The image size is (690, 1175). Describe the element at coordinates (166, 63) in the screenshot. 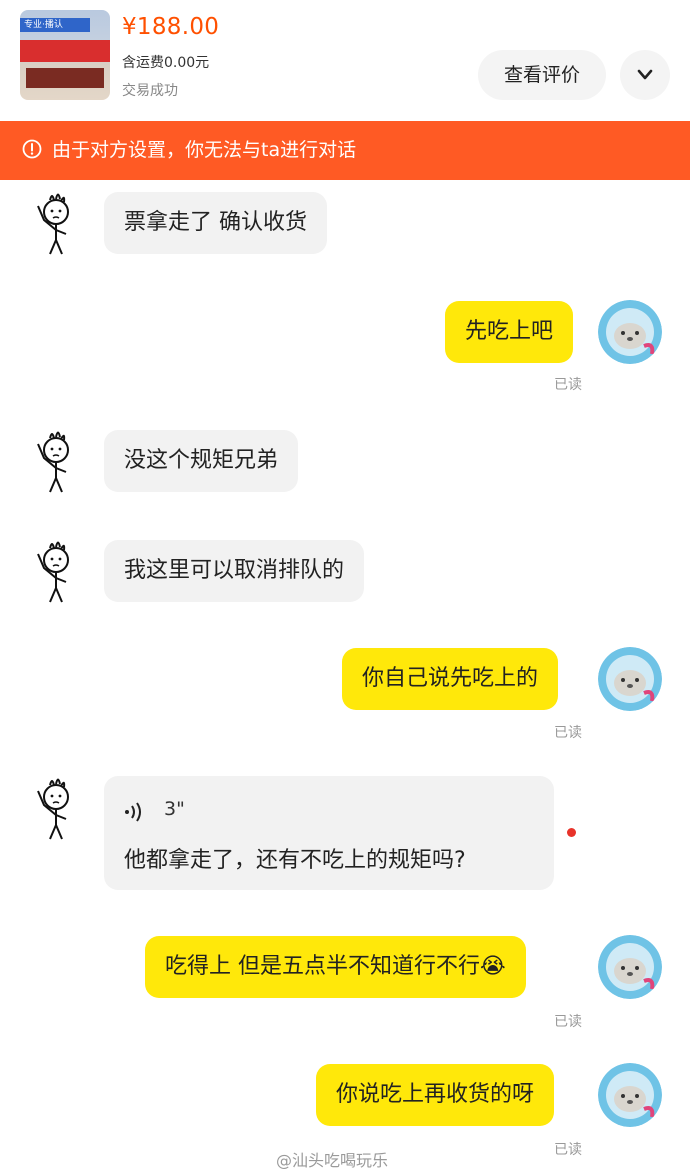

I see `shipping-fee: 含运费0.00元` at that location.